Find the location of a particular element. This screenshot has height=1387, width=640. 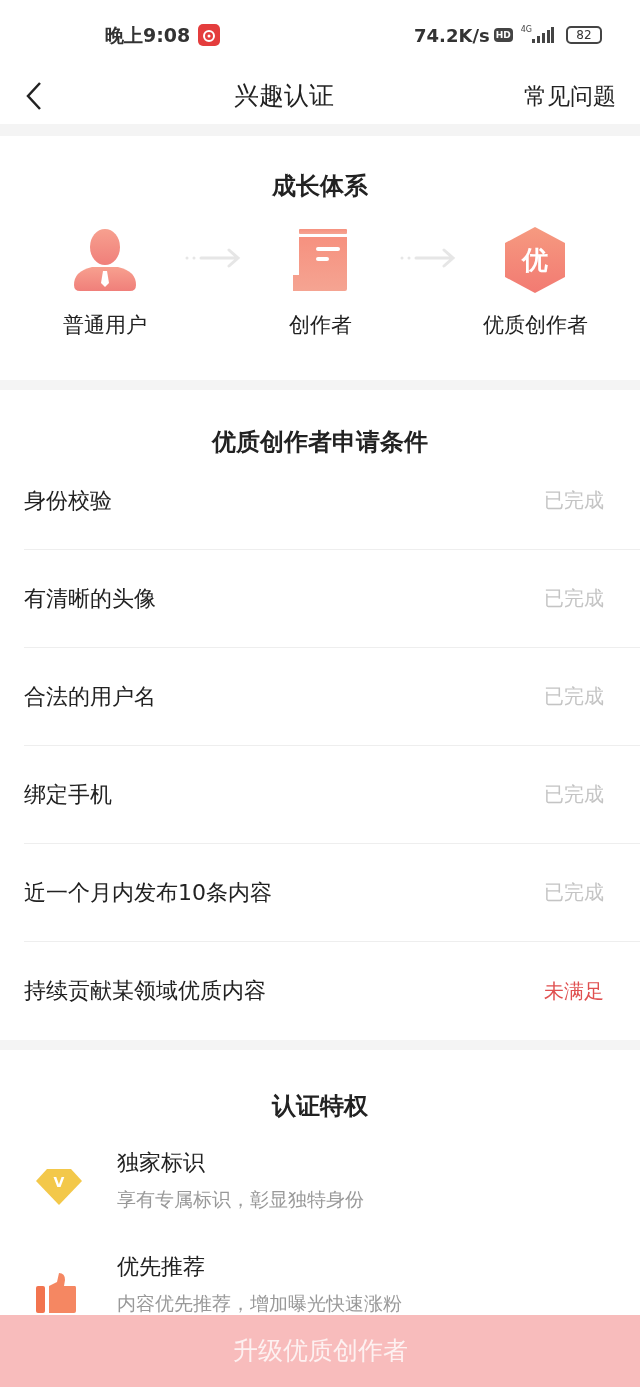

section-title: 优质创作者申请条件 is located at coordinates (320, 442).